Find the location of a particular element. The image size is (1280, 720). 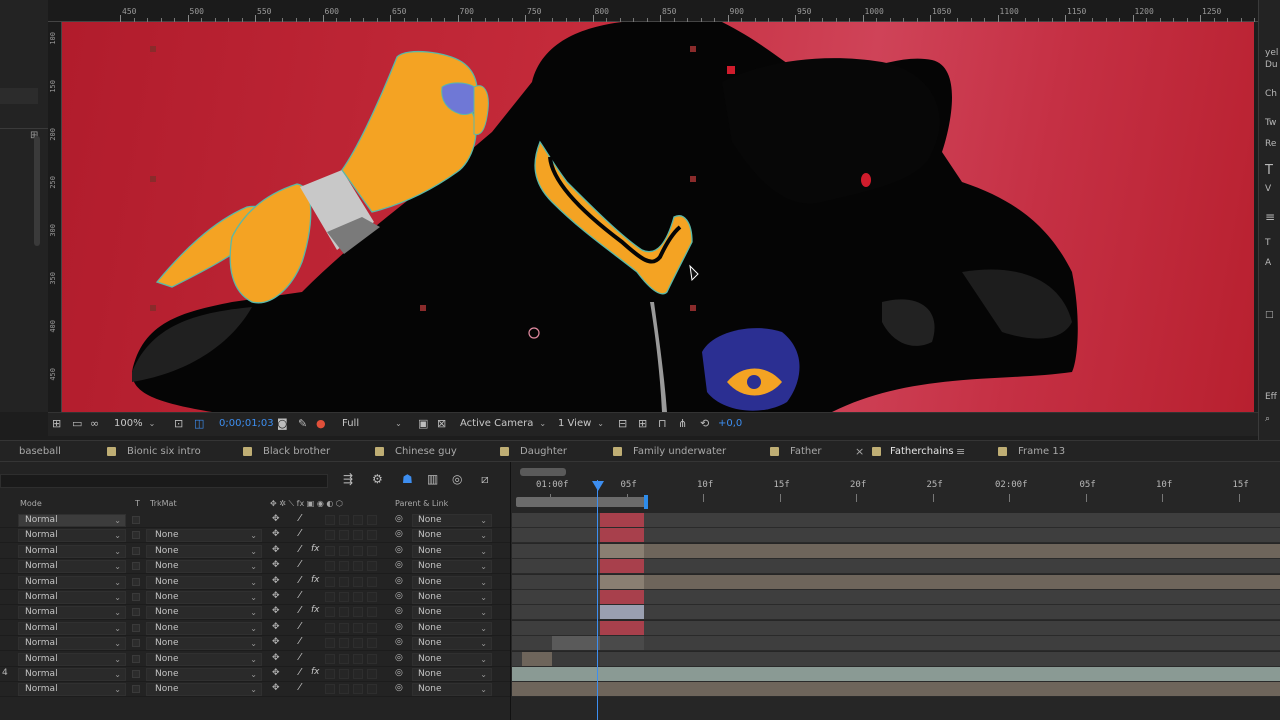

comp-flowchart-icon: ⇶ is located at coordinates (348, 479).